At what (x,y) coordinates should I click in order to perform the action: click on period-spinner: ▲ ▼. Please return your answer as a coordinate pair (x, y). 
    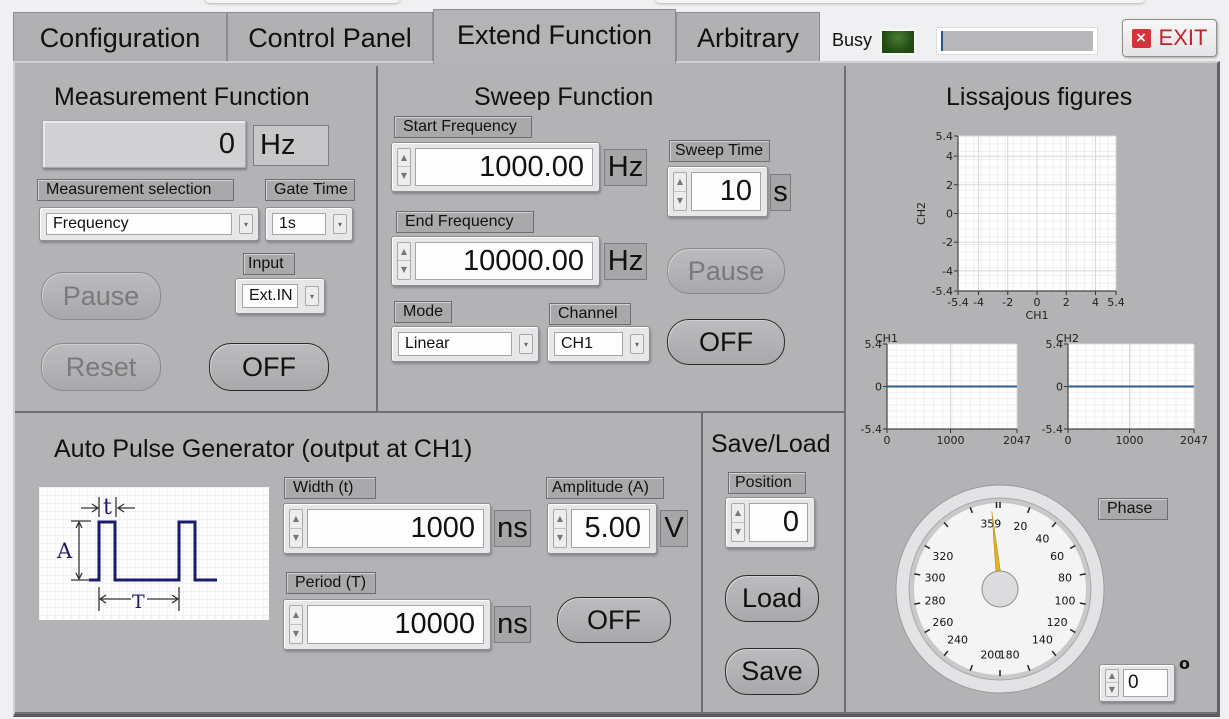
    Looking at the image, I should click on (296, 624).